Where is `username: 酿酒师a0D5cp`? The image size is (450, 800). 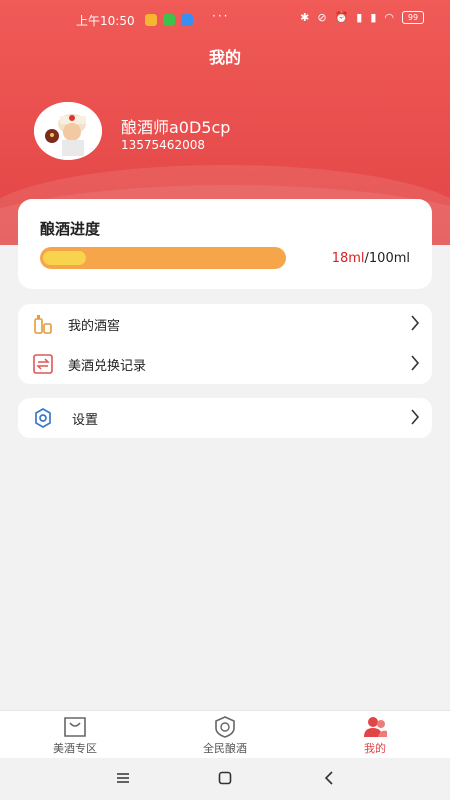 username: 酿酒师a0D5cp is located at coordinates (176, 127).